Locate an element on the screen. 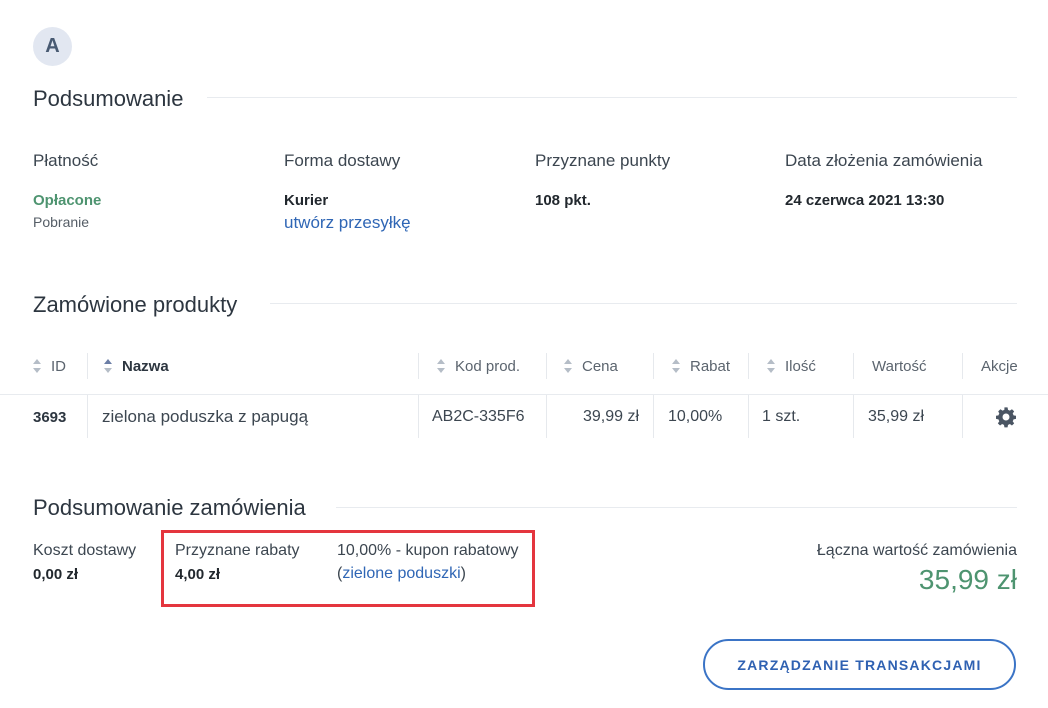 The image size is (1048, 708). delivery-value: Kurier is located at coordinates (306, 200).